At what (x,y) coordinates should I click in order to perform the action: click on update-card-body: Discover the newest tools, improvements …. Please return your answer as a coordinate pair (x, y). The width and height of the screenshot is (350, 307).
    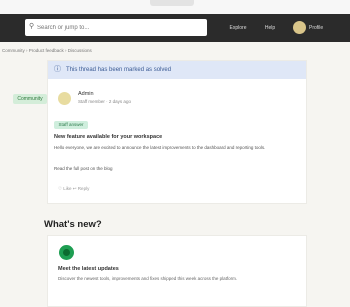
    Looking at the image, I should click on (148, 278).